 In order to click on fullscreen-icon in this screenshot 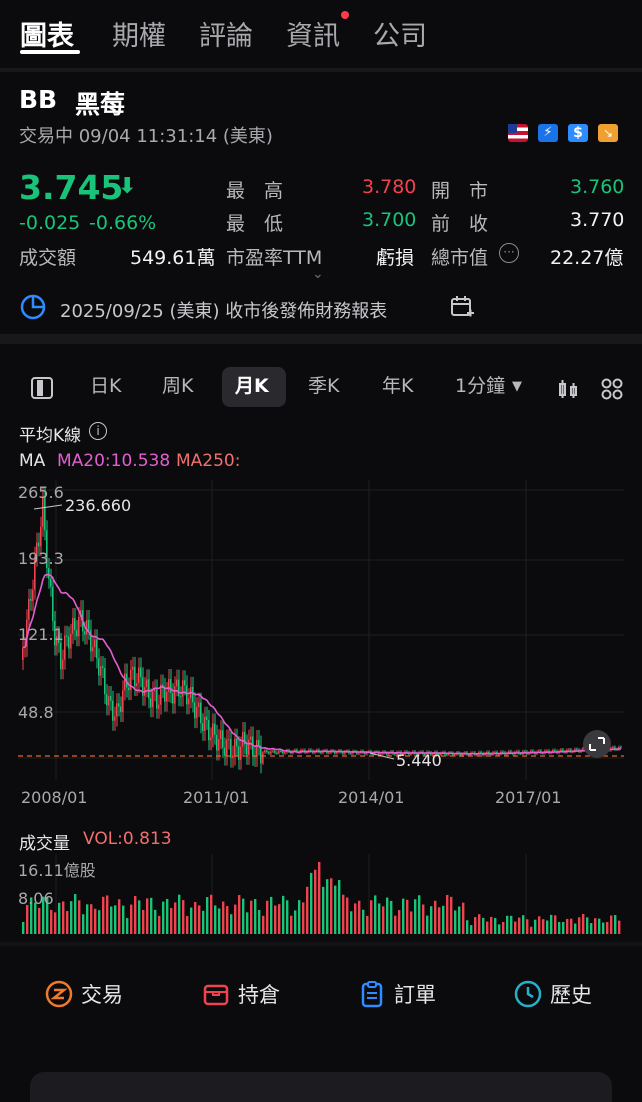, I will do `click(597, 744)`.